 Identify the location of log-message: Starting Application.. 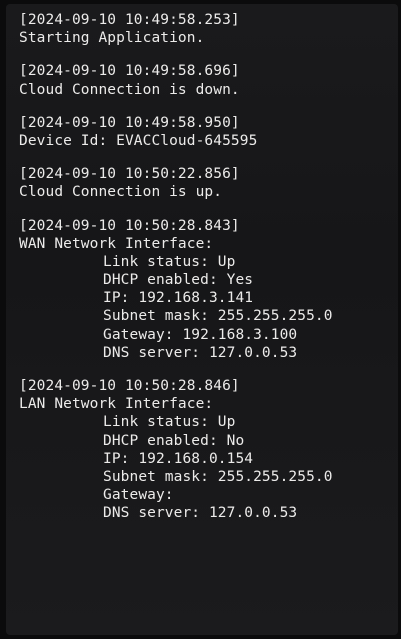
(112, 38).